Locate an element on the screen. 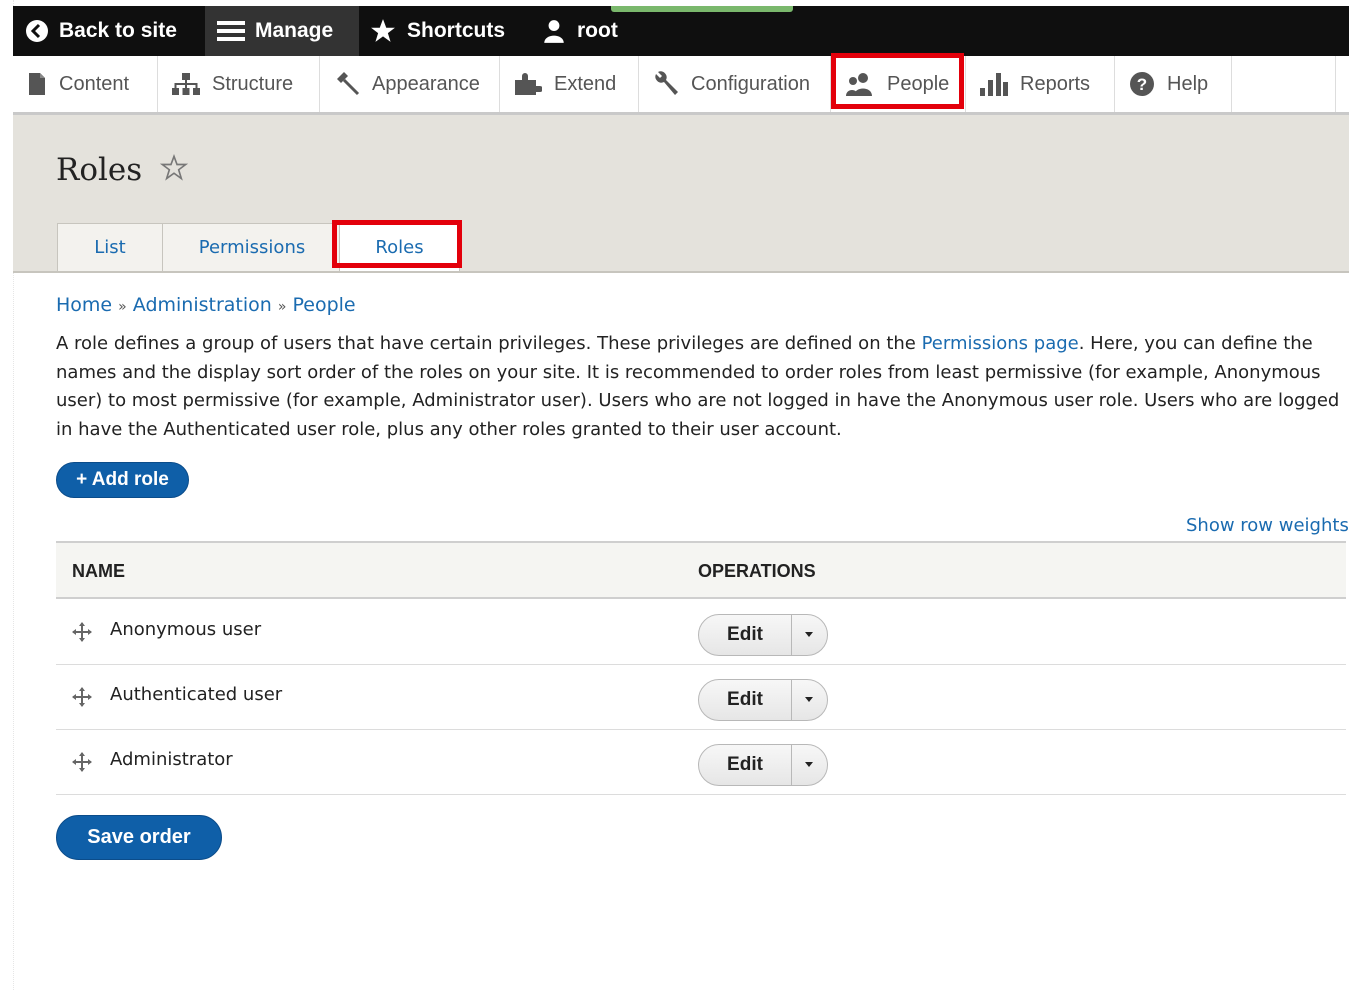 The image size is (1361, 990). manage-tab: Manage is located at coordinates (282, 31).